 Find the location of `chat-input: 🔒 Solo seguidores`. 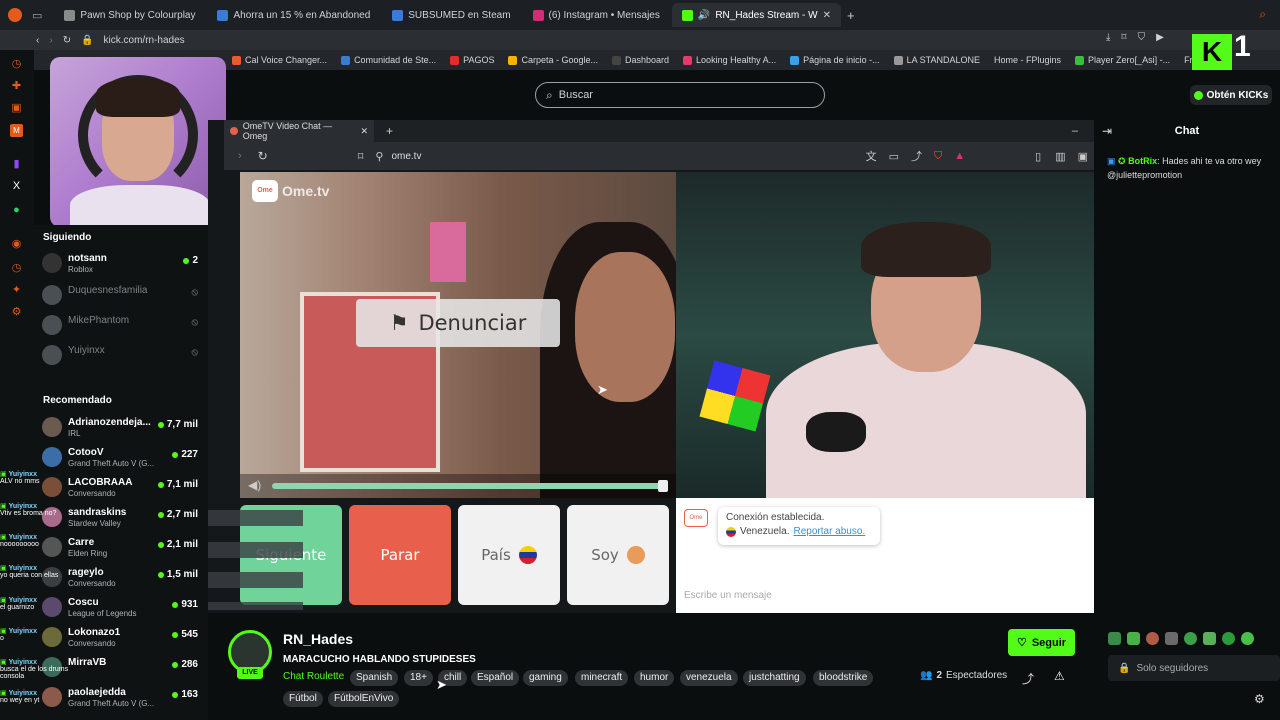

chat-input: 🔒 Solo seguidores is located at coordinates (1194, 668).